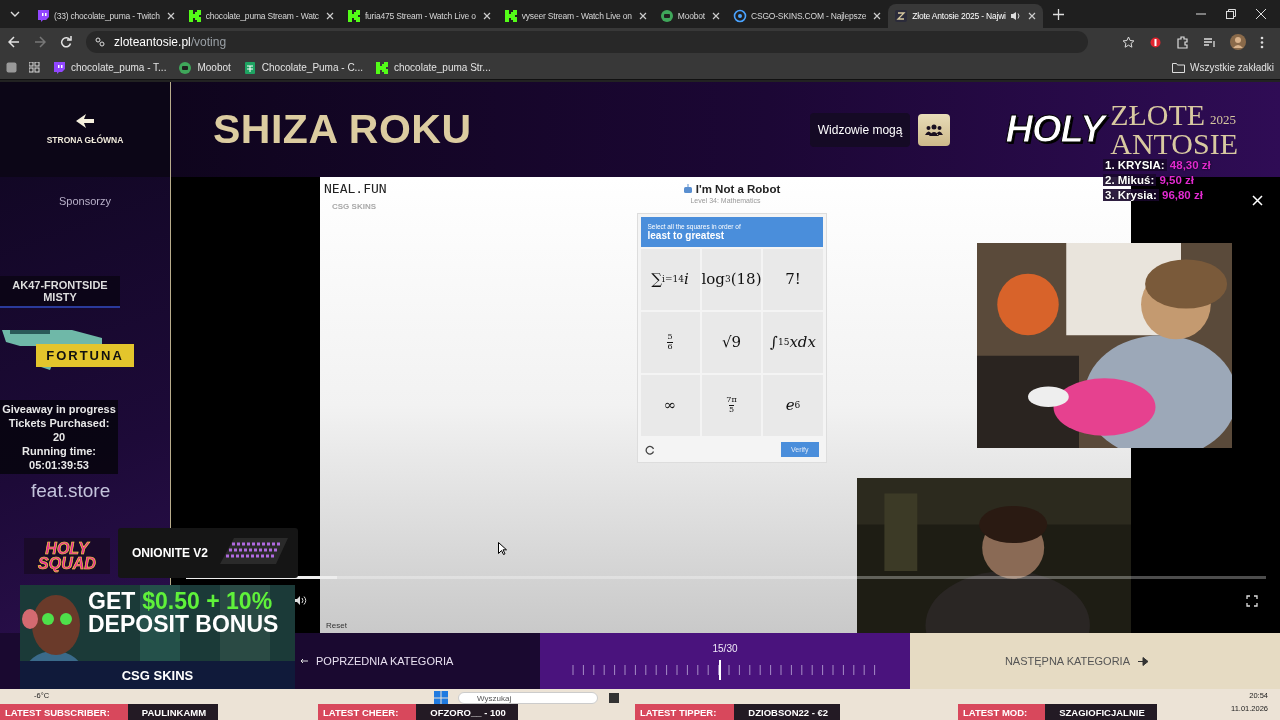 The width and height of the screenshot is (1280, 720). Describe the element at coordinates (965, 16) in the screenshot. I see `browser-tab: Złote Antosie 2025 - Najwi` at that location.